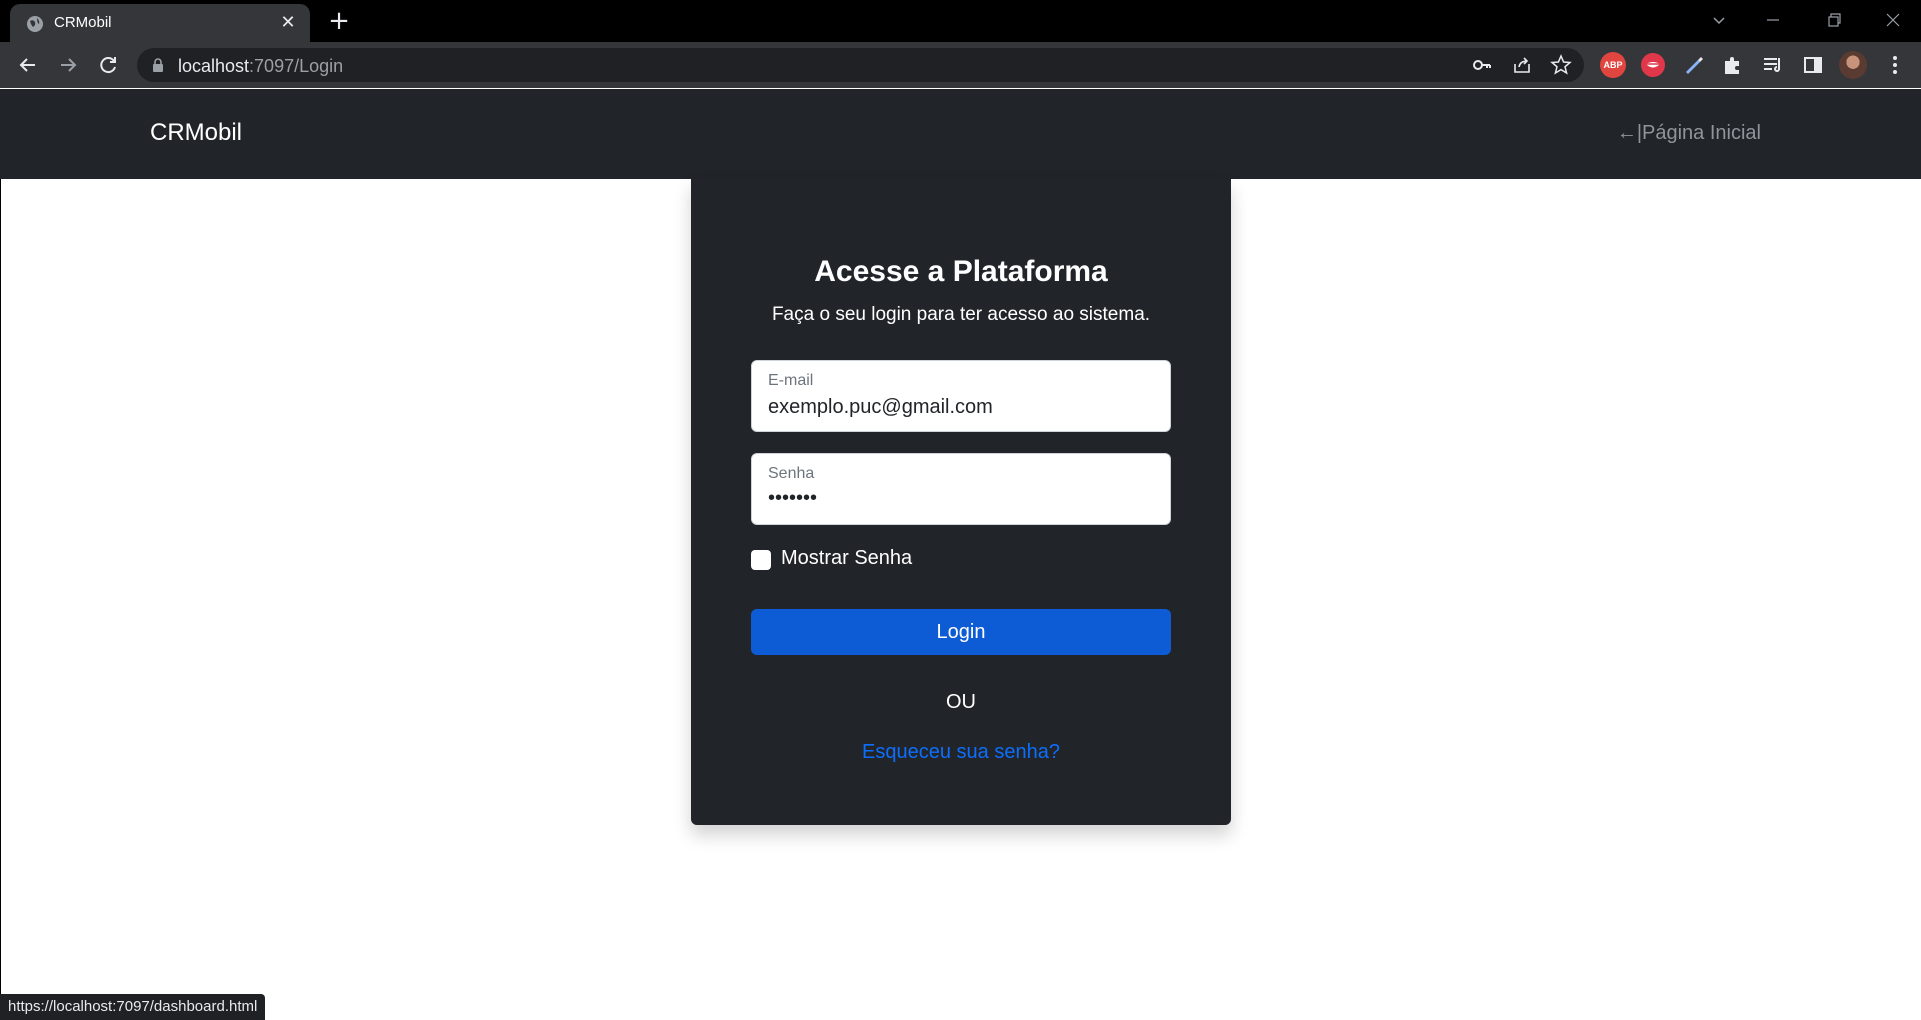  Describe the element at coordinates (28, 65) in the screenshot. I see `back-icon` at that location.